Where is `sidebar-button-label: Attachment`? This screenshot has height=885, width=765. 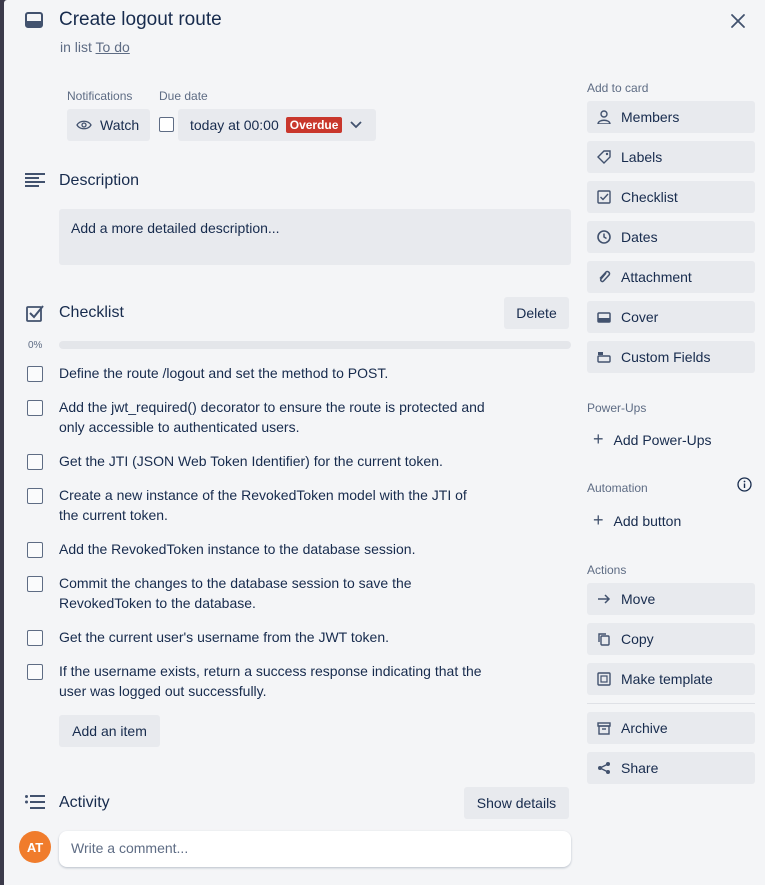
sidebar-button-label: Attachment is located at coordinates (656, 277).